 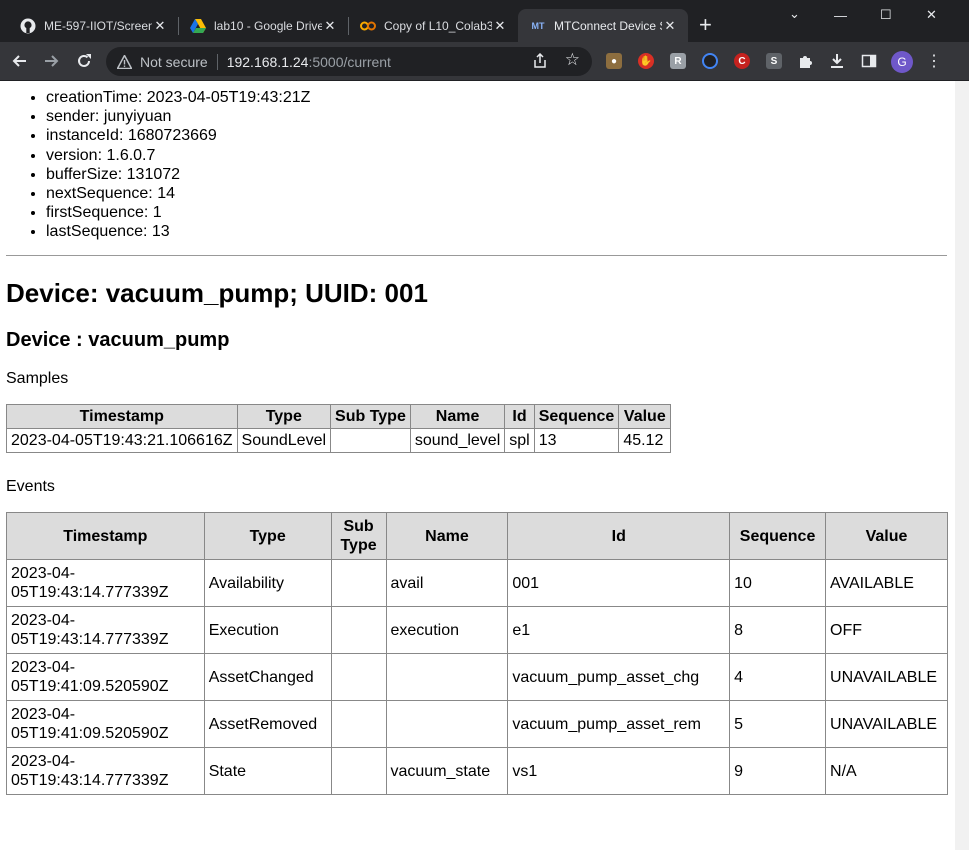 I want to click on google-drive-icon, so click(x=198, y=26).